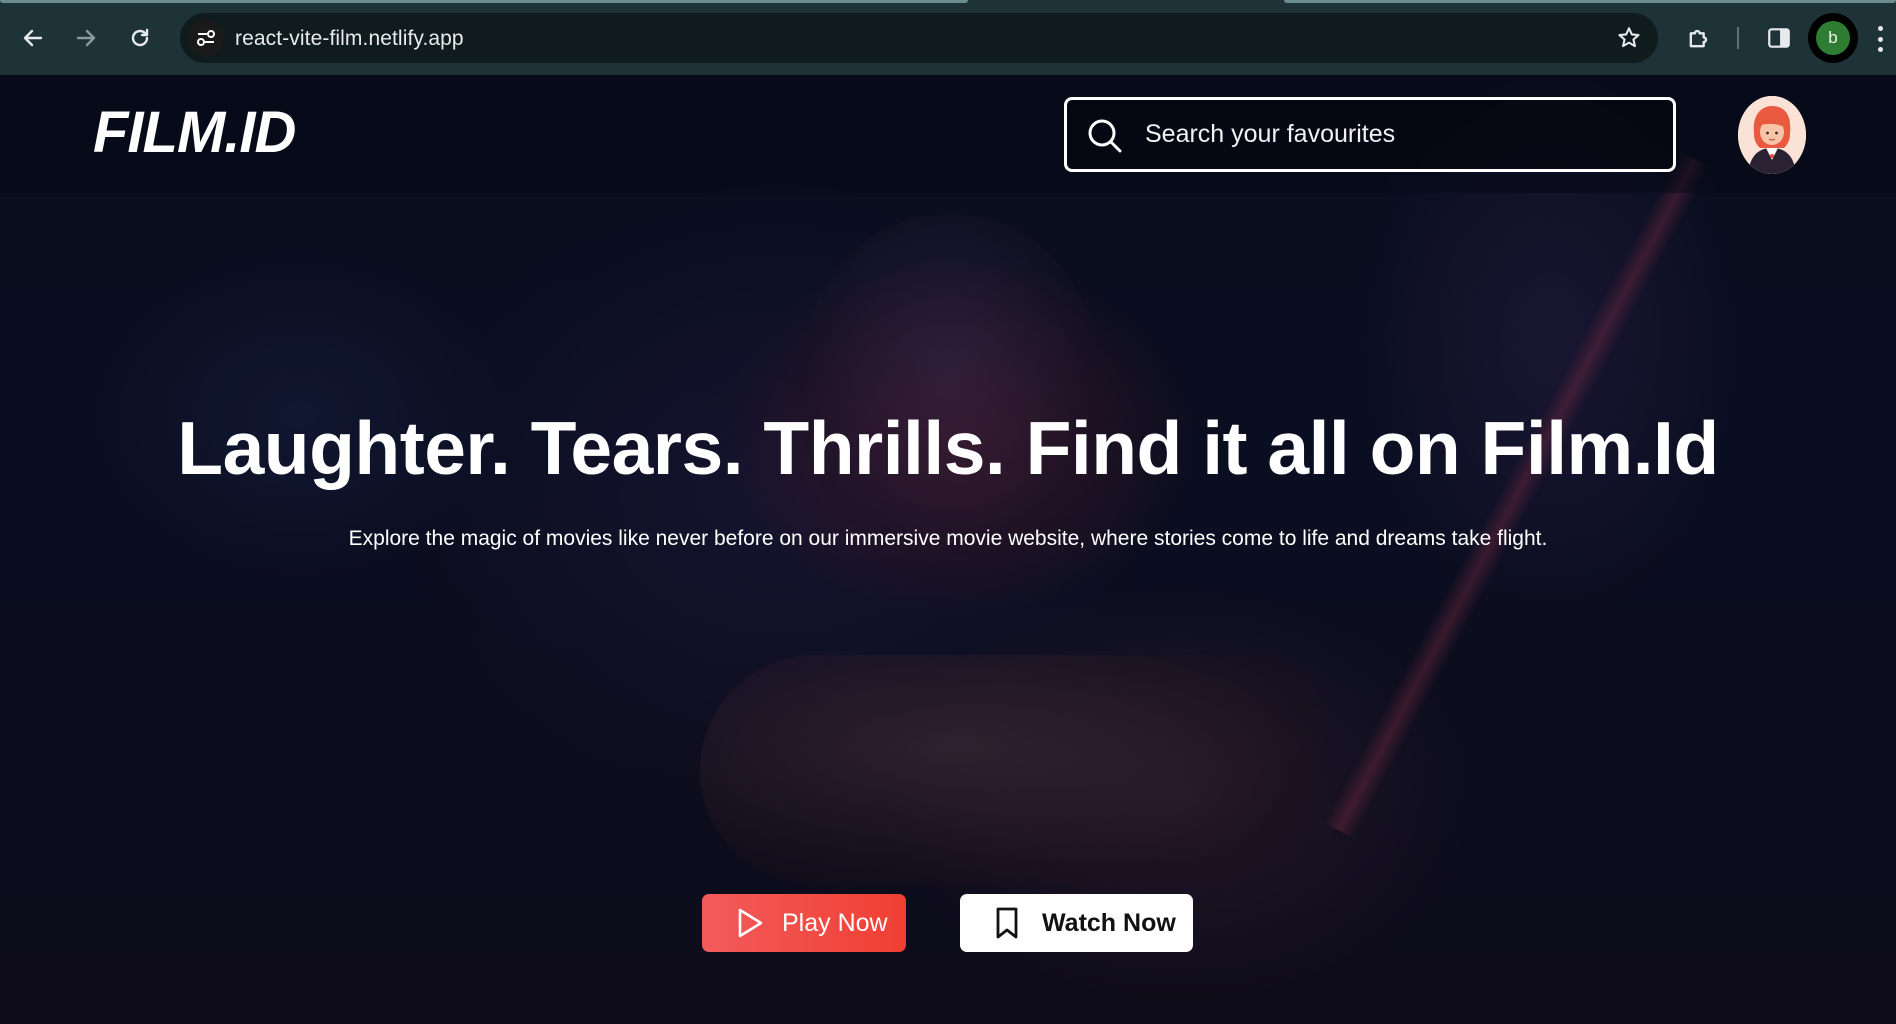 This screenshot has height=1024, width=1896. I want to click on browser-toolbar: react-vite-film.netlify.app b, so click(948, 37).